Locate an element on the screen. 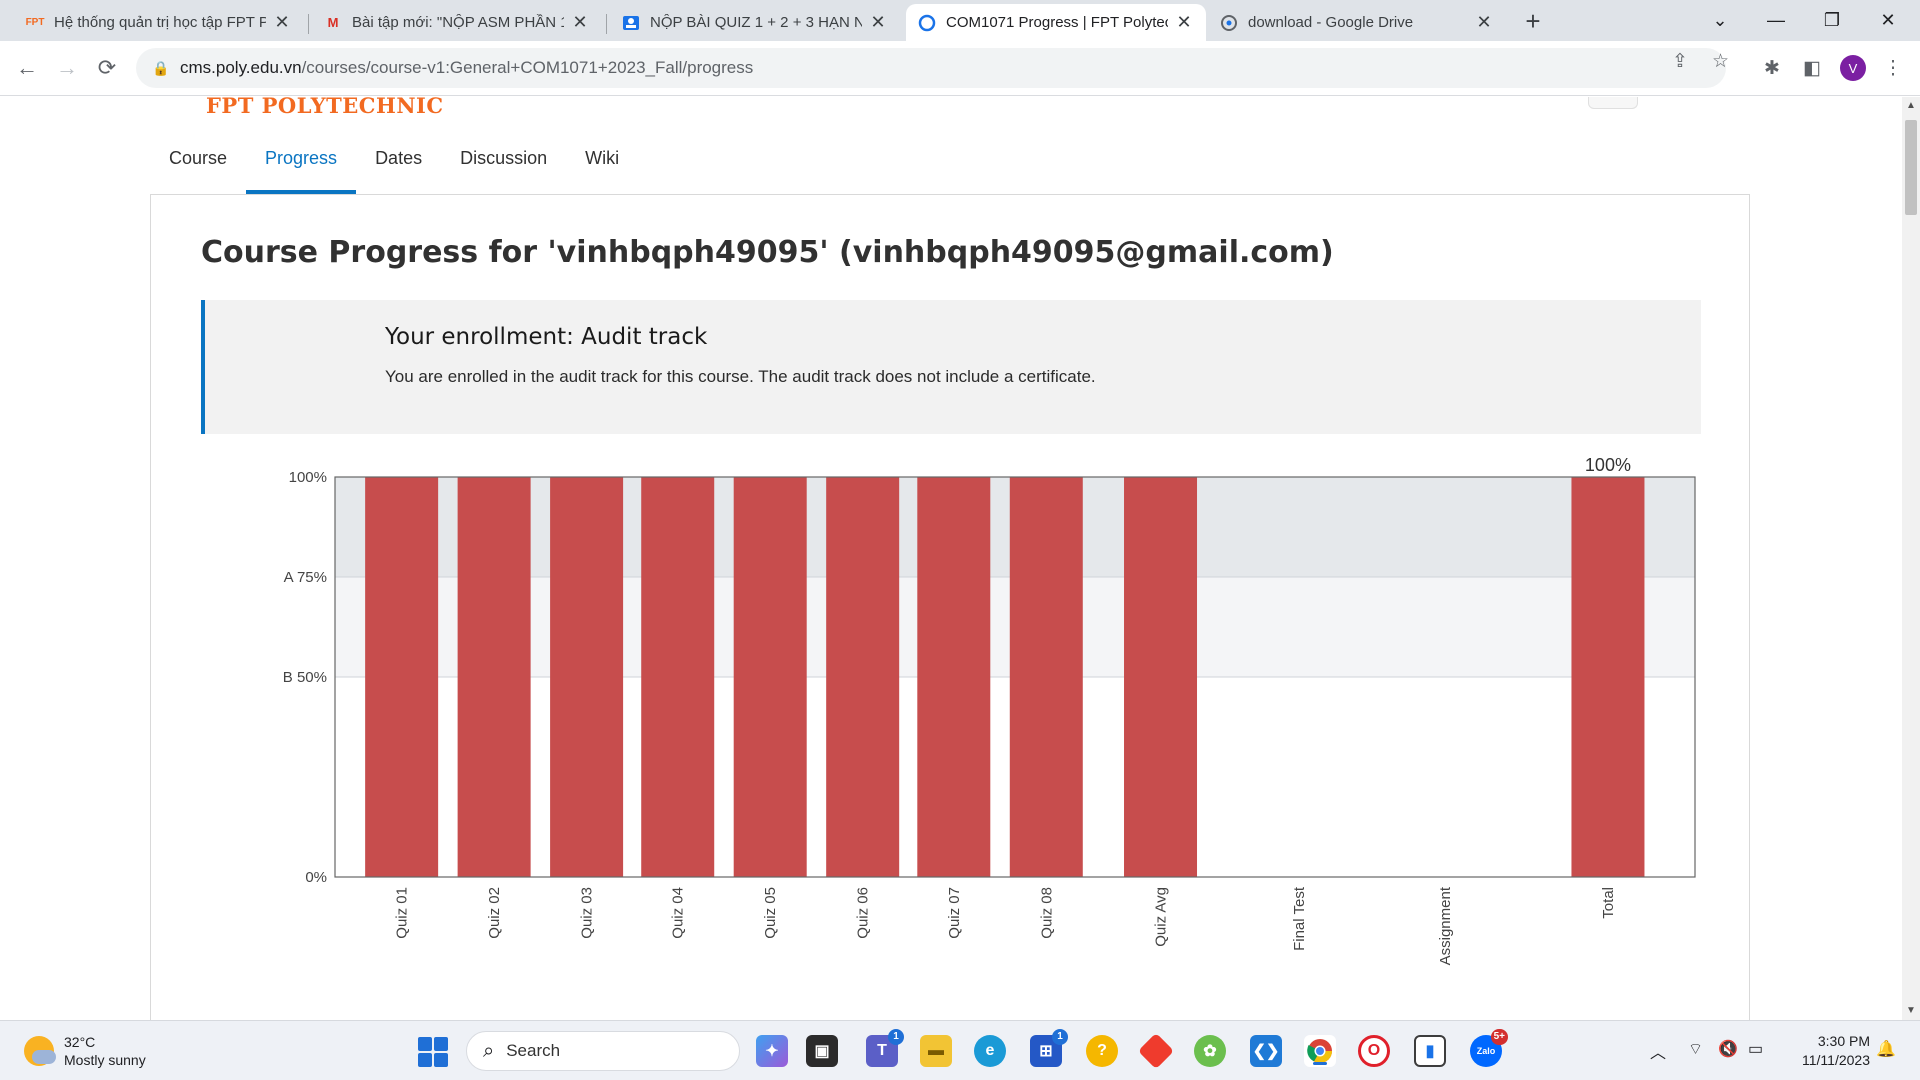 The image size is (1920, 1080). scroll-thumb is located at coordinates (1911, 167).